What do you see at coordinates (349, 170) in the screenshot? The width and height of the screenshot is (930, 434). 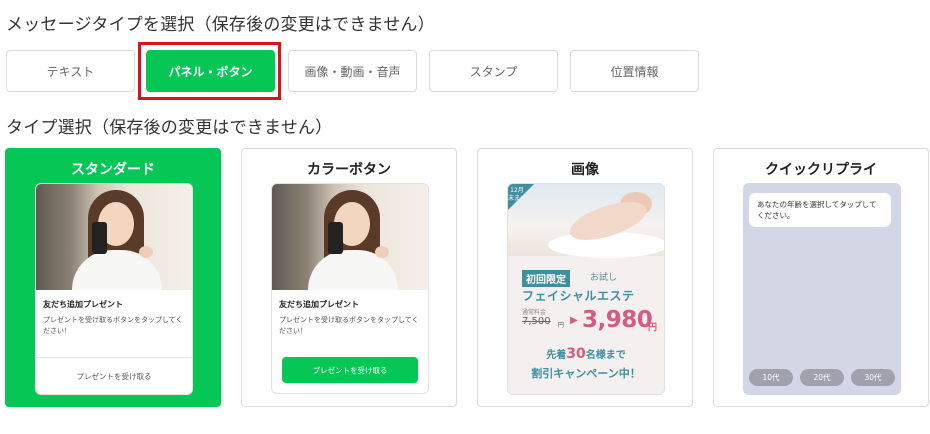 I see `type-title-color-button: カラーボタン` at bounding box center [349, 170].